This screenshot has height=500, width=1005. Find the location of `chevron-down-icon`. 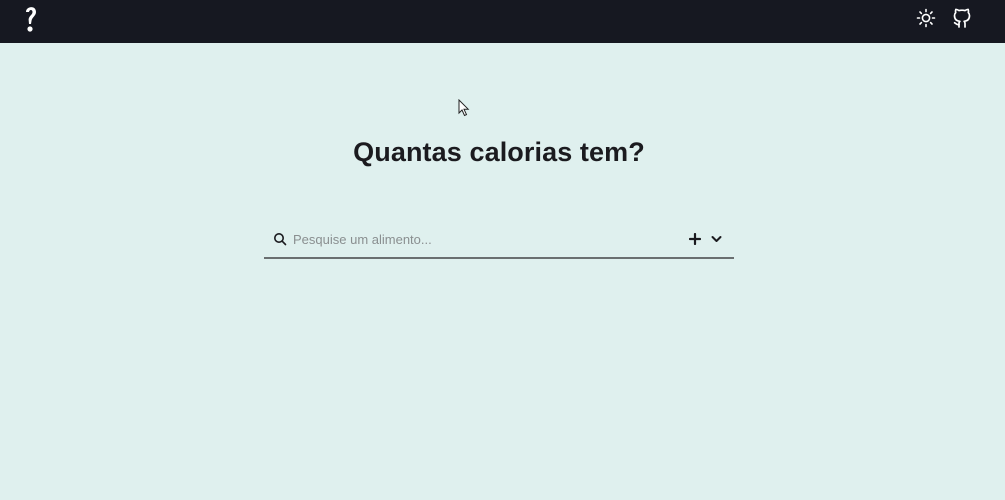

chevron-down-icon is located at coordinates (716, 239).